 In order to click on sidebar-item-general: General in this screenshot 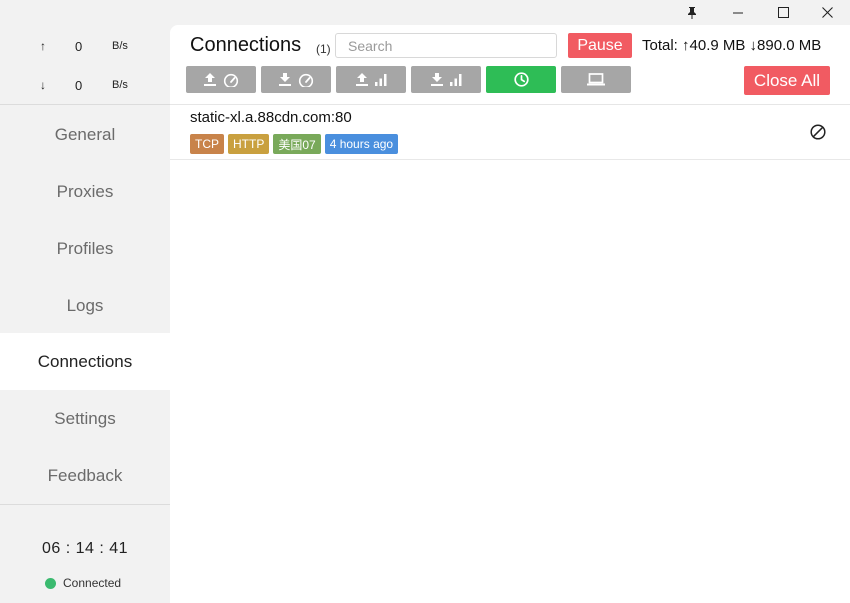, I will do `click(85, 134)`.